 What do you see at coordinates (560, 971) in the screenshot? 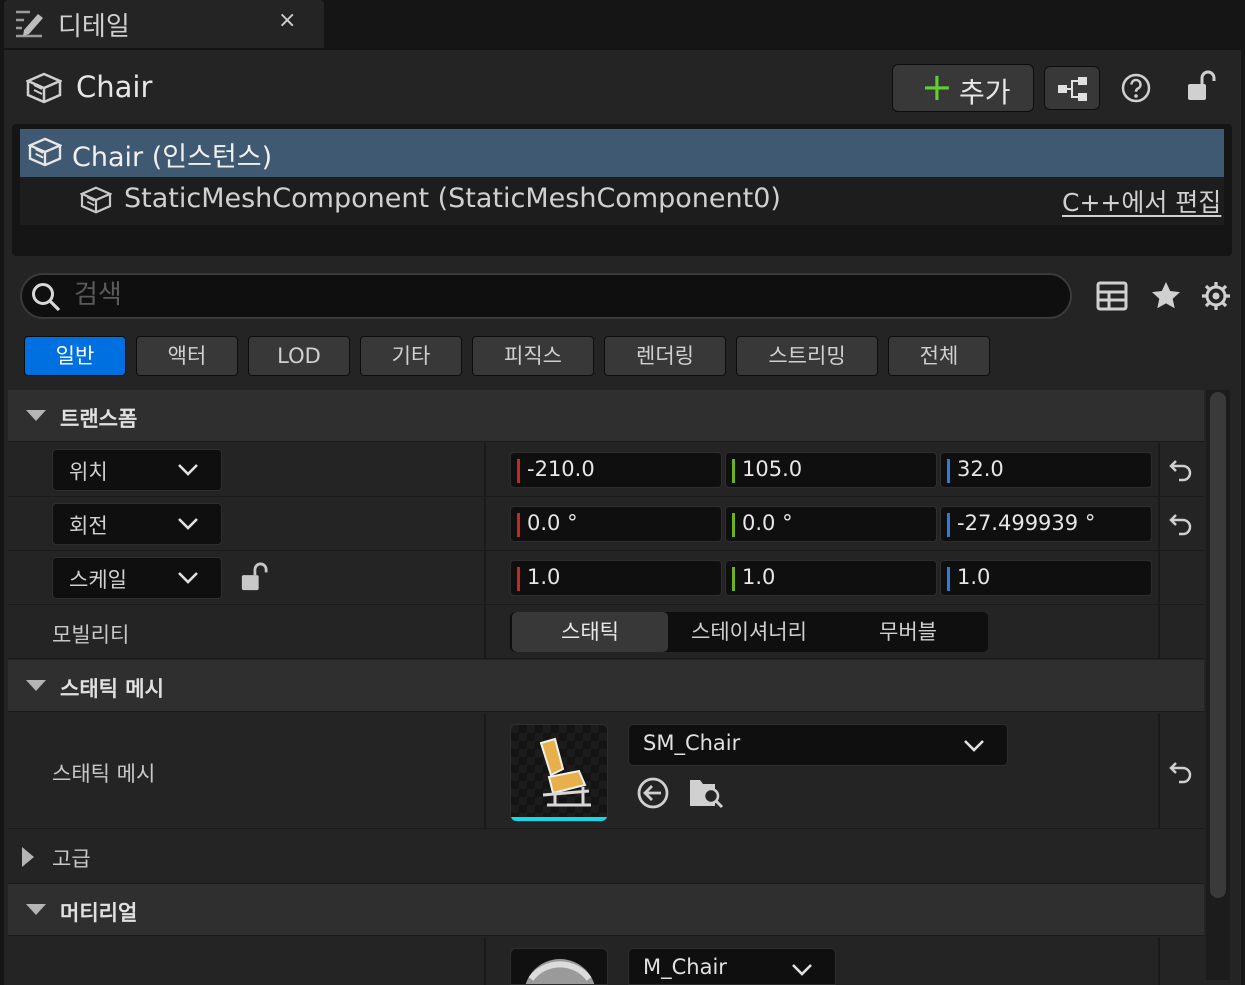
I see `material-sphere-image` at bounding box center [560, 971].